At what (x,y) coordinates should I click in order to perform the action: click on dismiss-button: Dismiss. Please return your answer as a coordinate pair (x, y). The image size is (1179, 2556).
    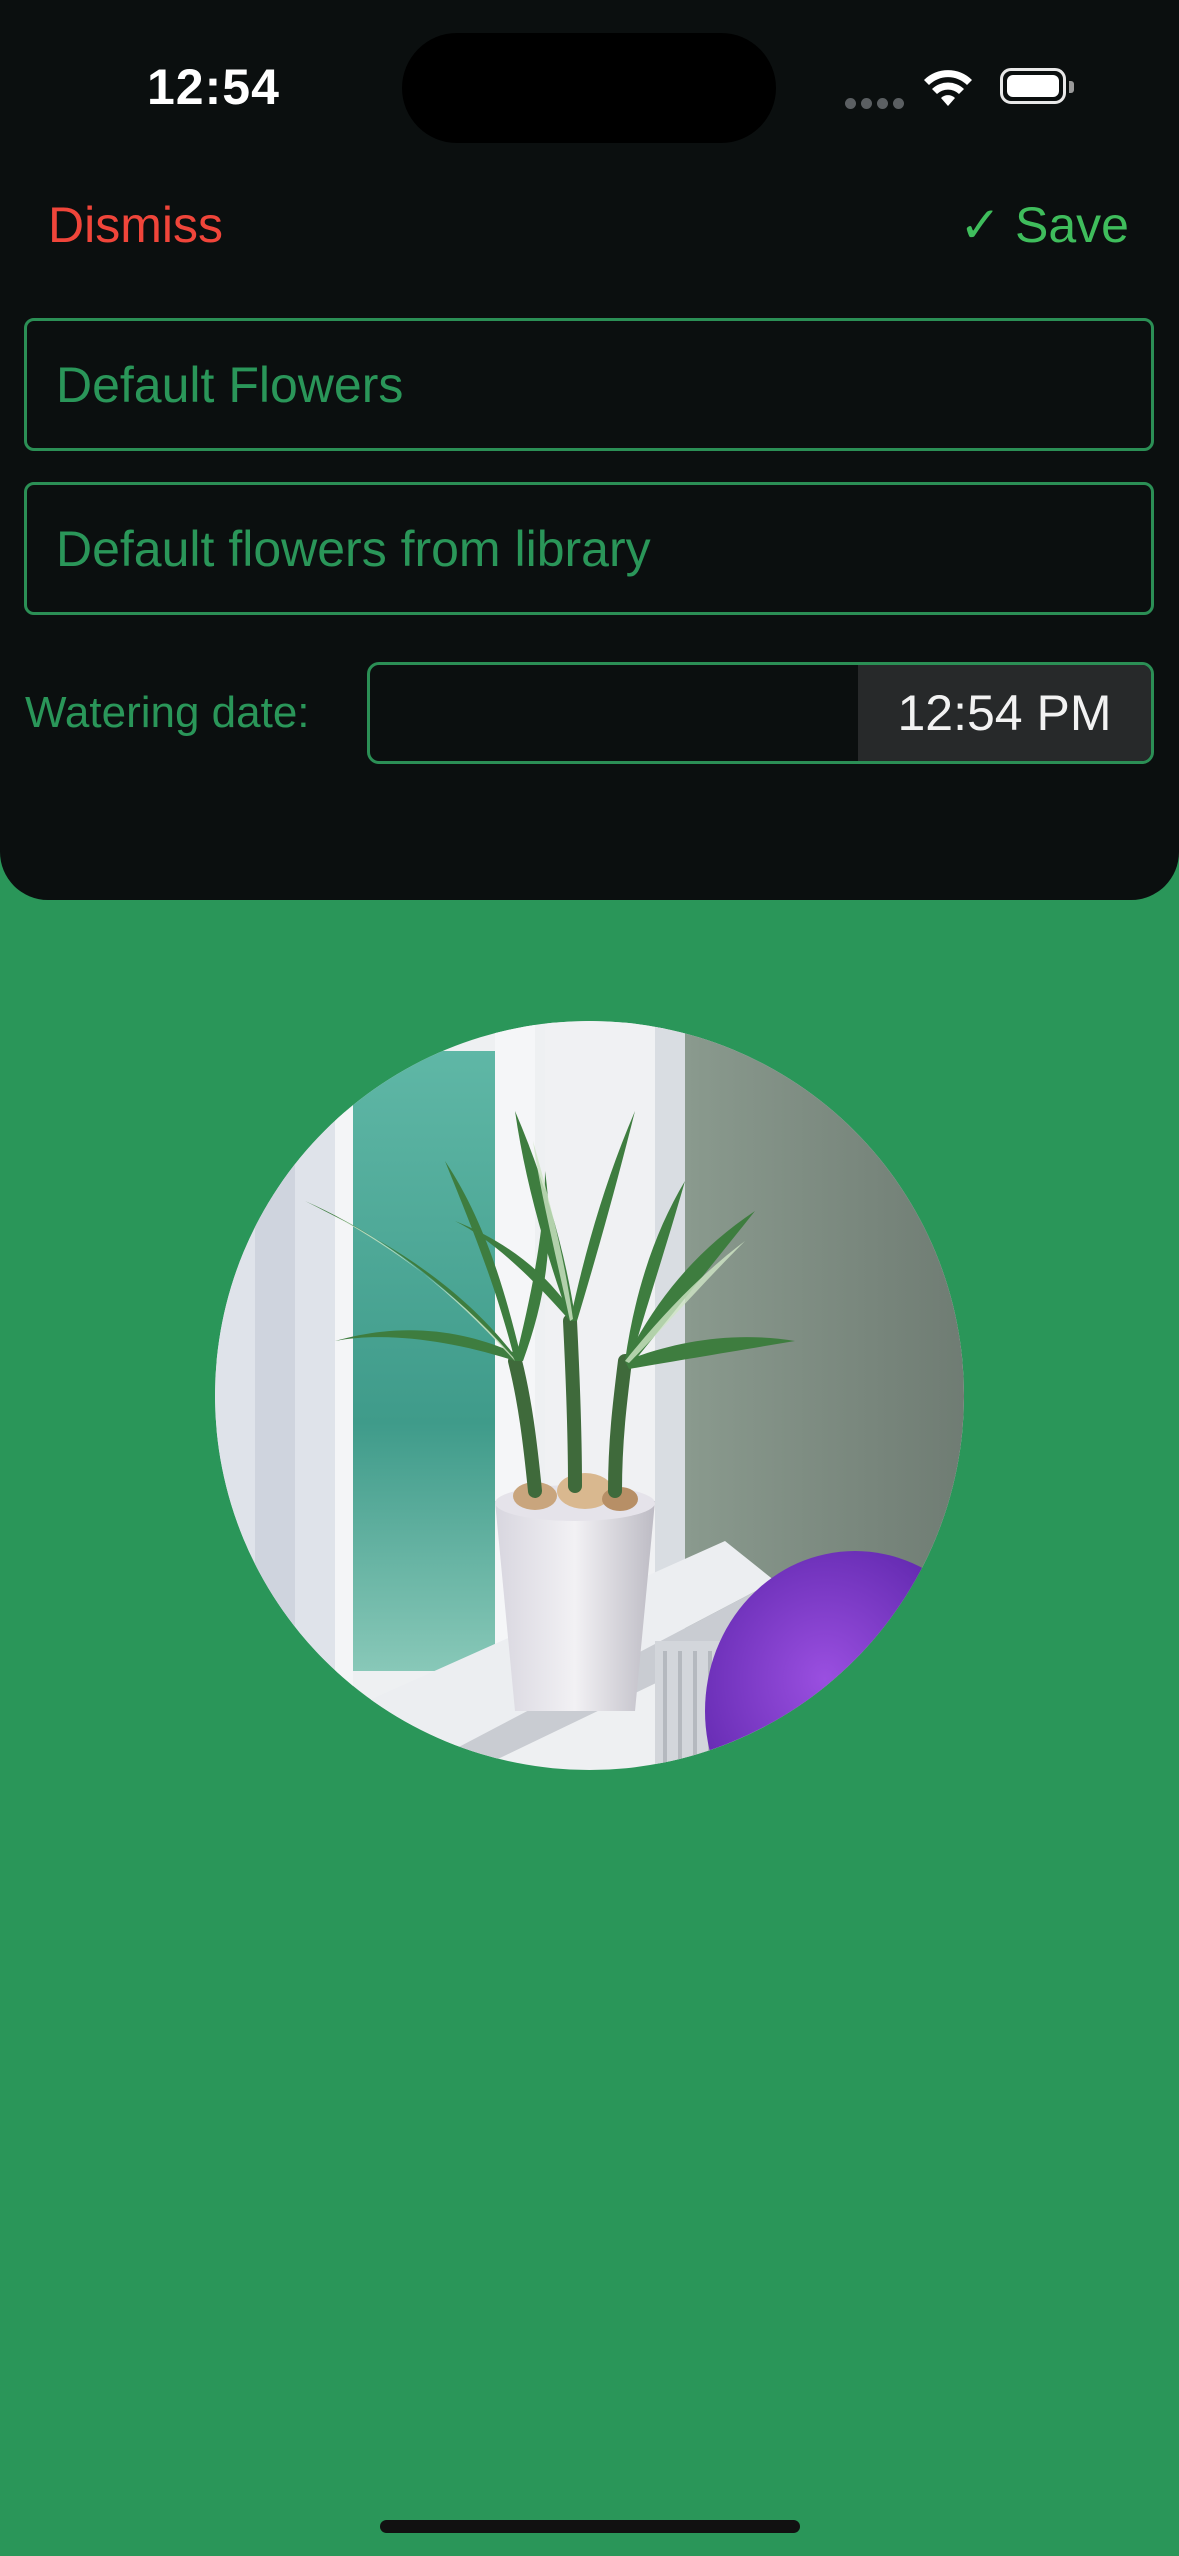
    Looking at the image, I should click on (135, 225).